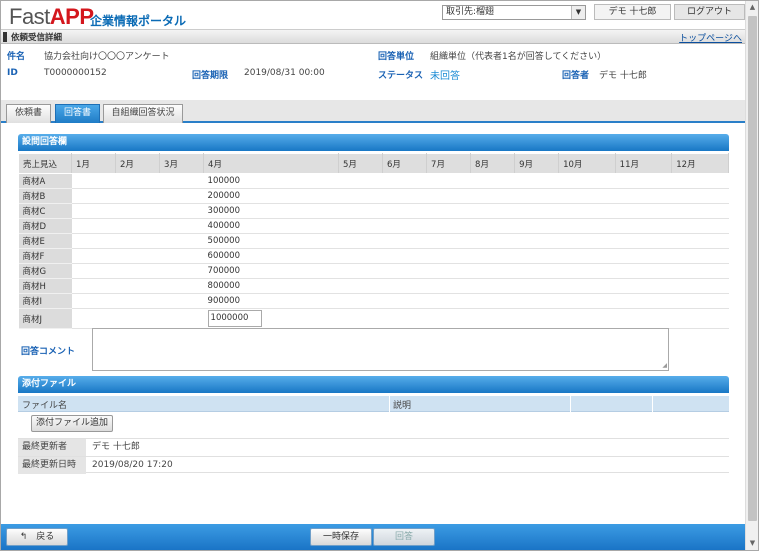  Describe the element at coordinates (234, 318) in the screenshot. I see `april-input: 1000000` at that location.